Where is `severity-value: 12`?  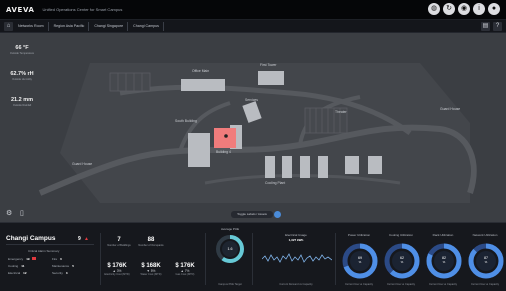
severity-value: 12 is located at coordinates (25, 273).